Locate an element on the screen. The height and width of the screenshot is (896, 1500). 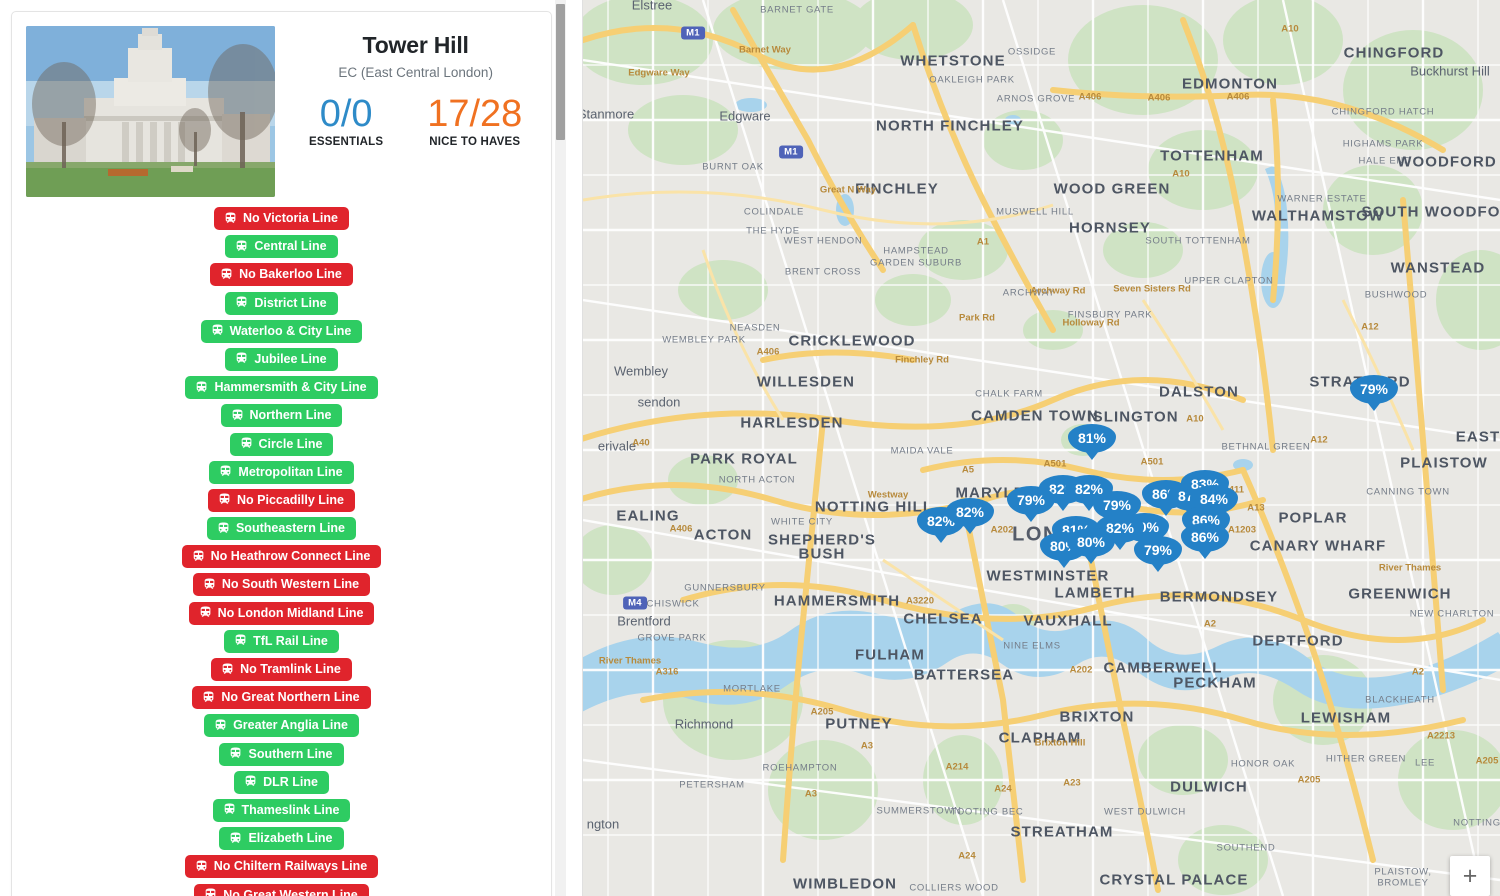
map-zoom-controls: + is located at coordinates (1470, 876).